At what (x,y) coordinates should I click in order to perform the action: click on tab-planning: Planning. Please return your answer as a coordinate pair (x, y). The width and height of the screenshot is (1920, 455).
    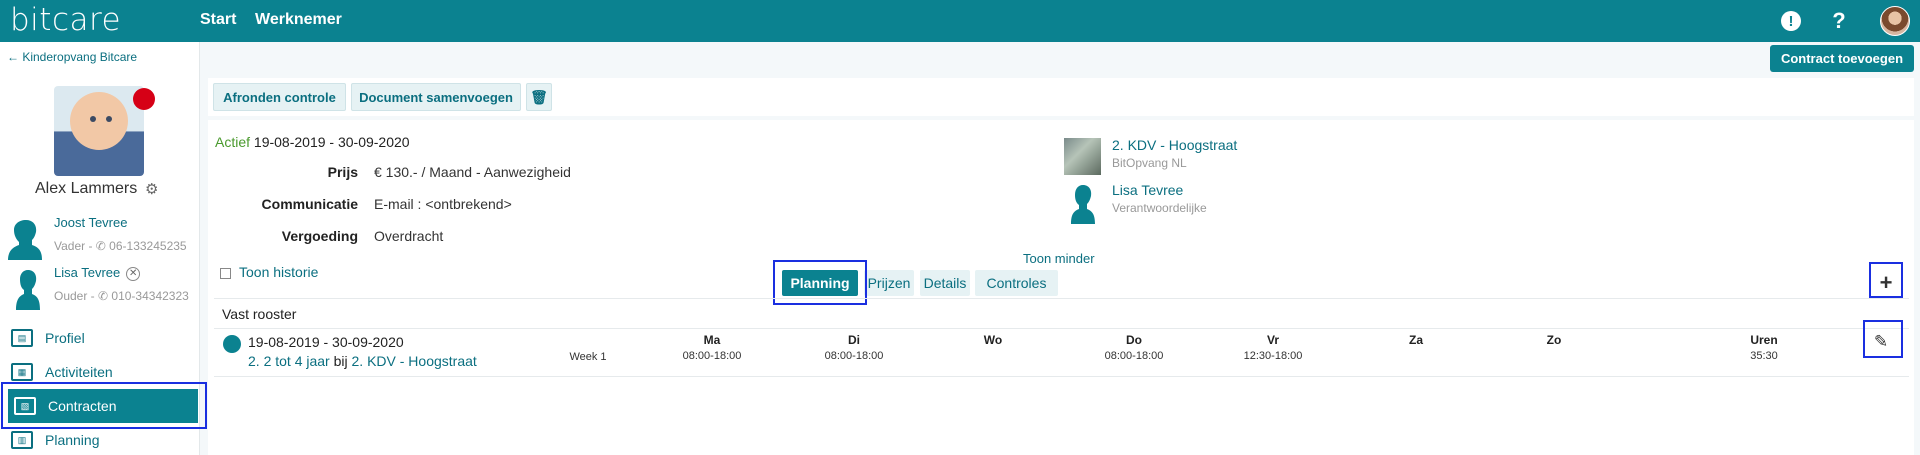
    Looking at the image, I should click on (820, 283).